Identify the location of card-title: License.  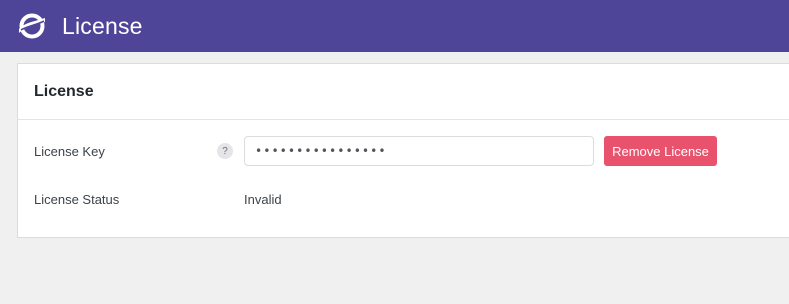
(64, 91).